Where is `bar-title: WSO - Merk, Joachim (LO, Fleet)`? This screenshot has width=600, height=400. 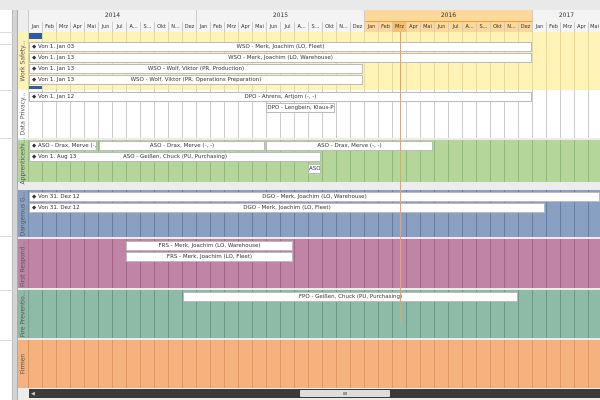 bar-title: WSO - Merk, Joachim (LO, Fleet) is located at coordinates (280, 47).